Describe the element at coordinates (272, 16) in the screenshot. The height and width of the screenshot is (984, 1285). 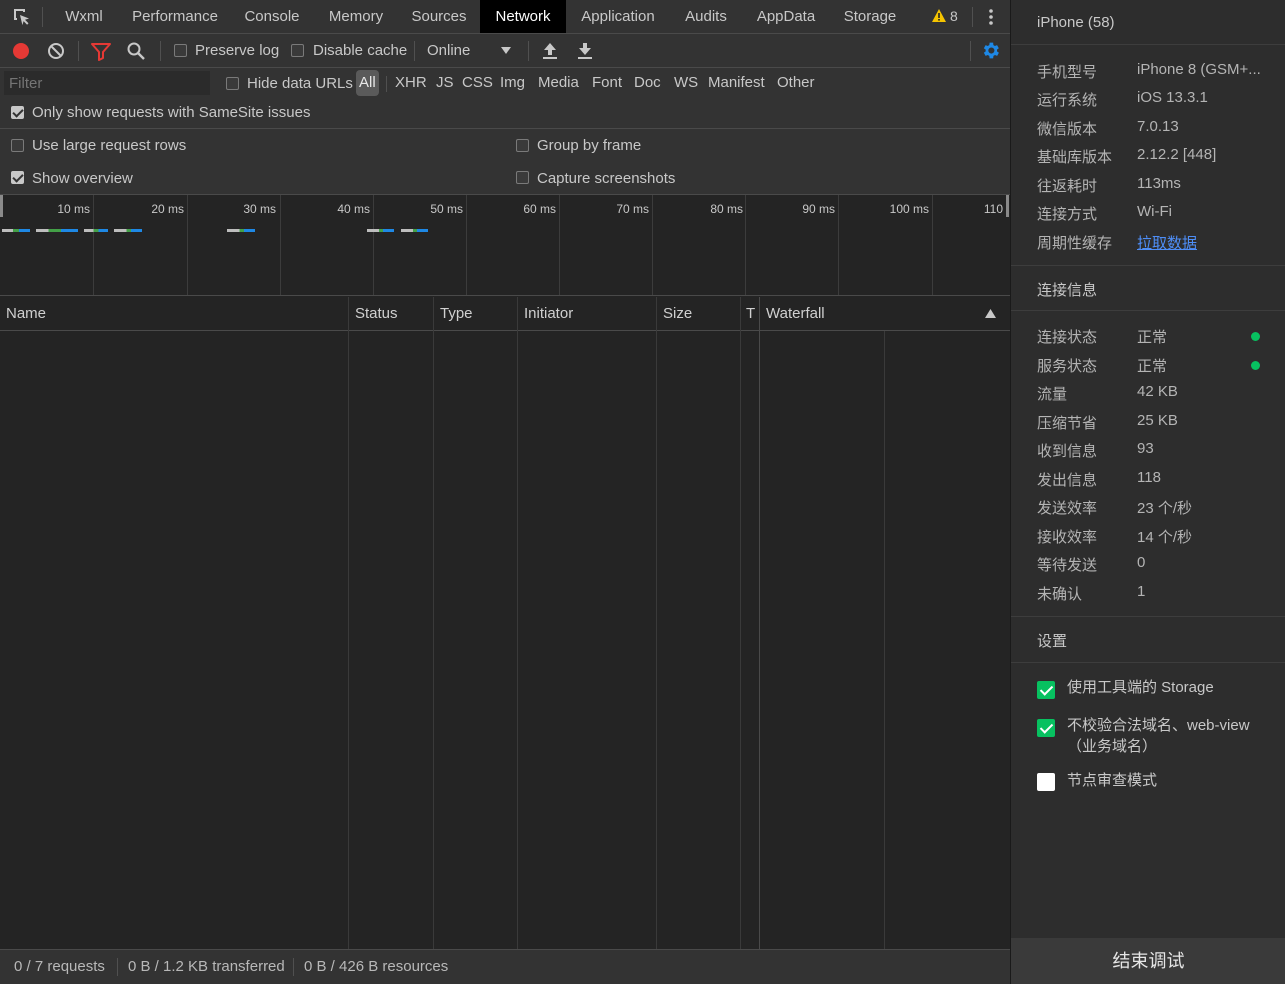
I see `tab-console: Console` at that location.